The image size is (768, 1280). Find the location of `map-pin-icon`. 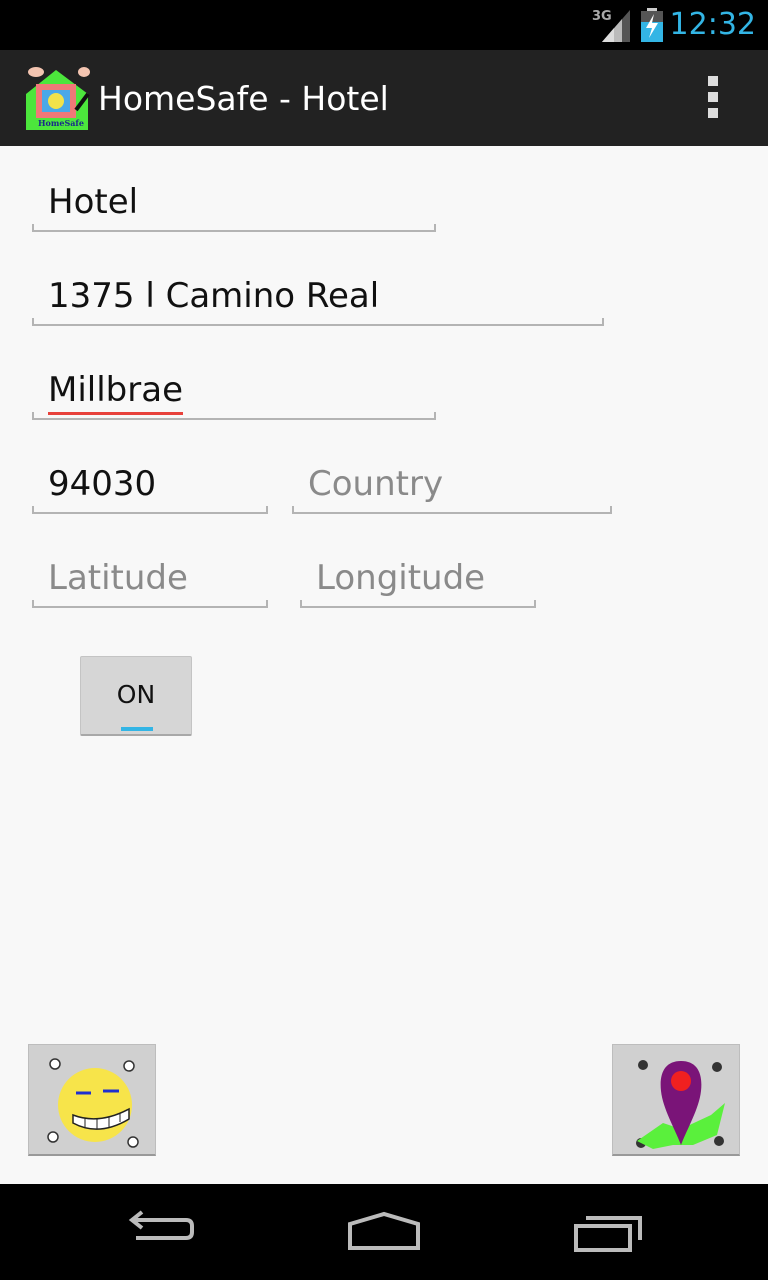

map-pin-icon is located at coordinates (680, 1104).